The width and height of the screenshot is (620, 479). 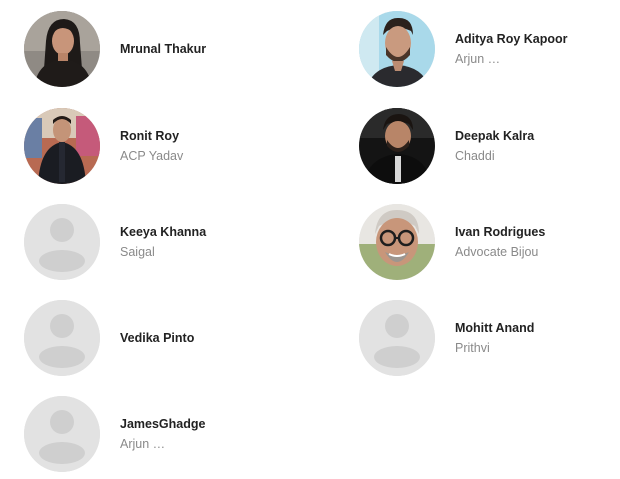 What do you see at coordinates (157, 338) in the screenshot?
I see `cast-name: Vedika Pinto` at bounding box center [157, 338].